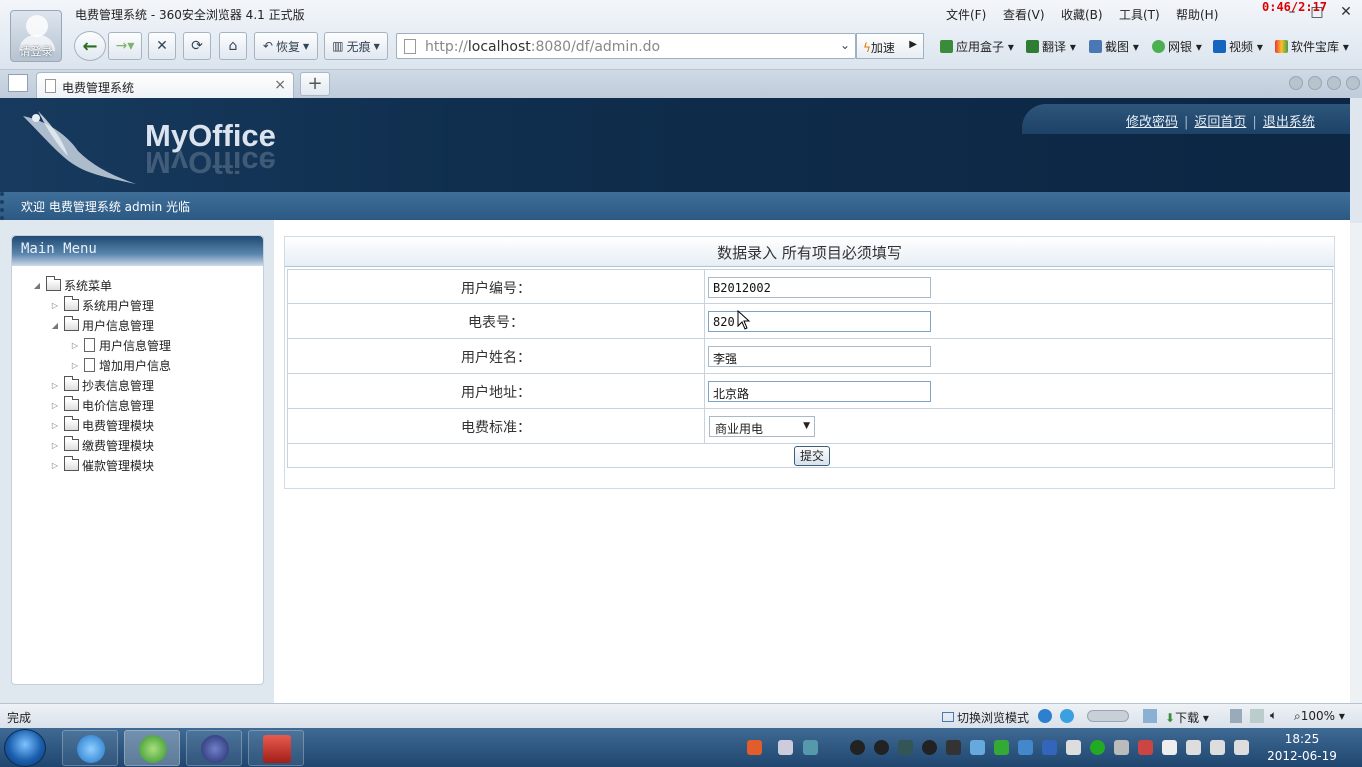 This screenshot has height=767, width=1362. What do you see at coordinates (102, 425) in the screenshot?
I see `tree-item-fee-management: ▷ 电费管理模块` at bounding box center [102, 425].